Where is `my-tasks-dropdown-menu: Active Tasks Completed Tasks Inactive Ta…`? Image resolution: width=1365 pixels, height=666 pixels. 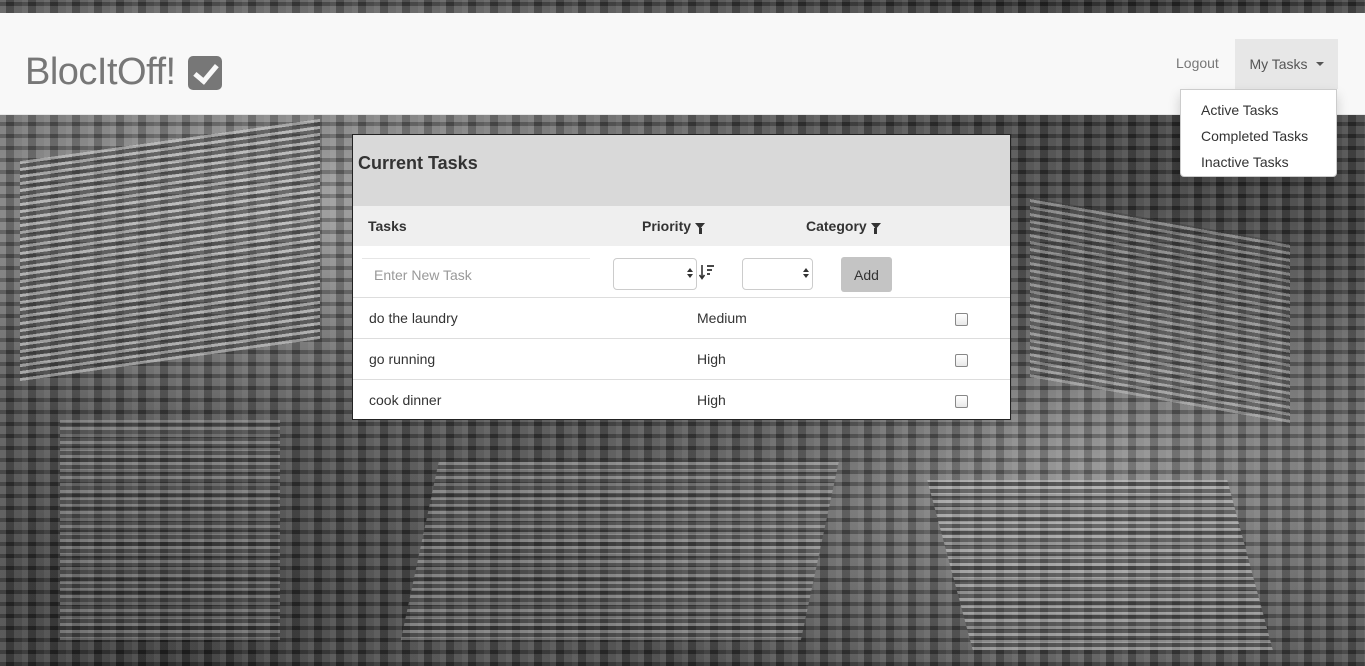 my-tasks-dropdown-menu: Active Tasks Completed Tasks Inactive Ta… is located at coordinates (1258, 133).